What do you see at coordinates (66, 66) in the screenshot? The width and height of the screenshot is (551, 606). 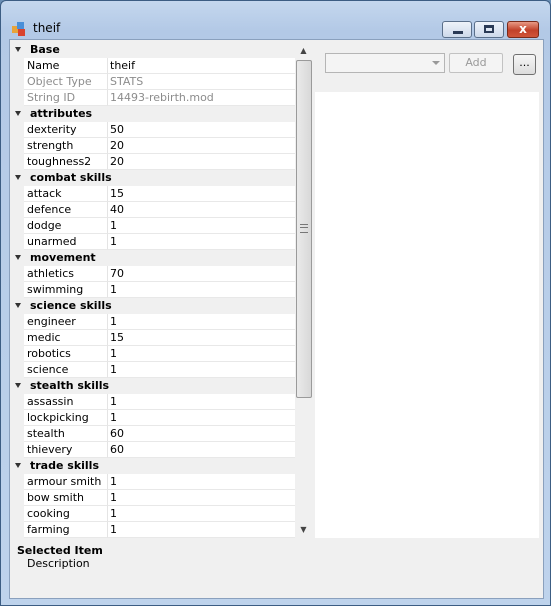 I see `grid-row-name: Name` at bounding box center [66, 66].